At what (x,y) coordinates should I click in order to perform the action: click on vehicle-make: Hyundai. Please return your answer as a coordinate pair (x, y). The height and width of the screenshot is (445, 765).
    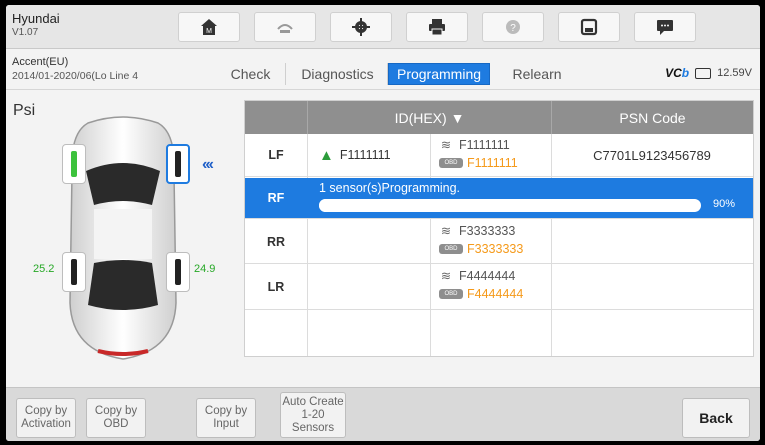
    Looking at the image, I should click on (36, 18).